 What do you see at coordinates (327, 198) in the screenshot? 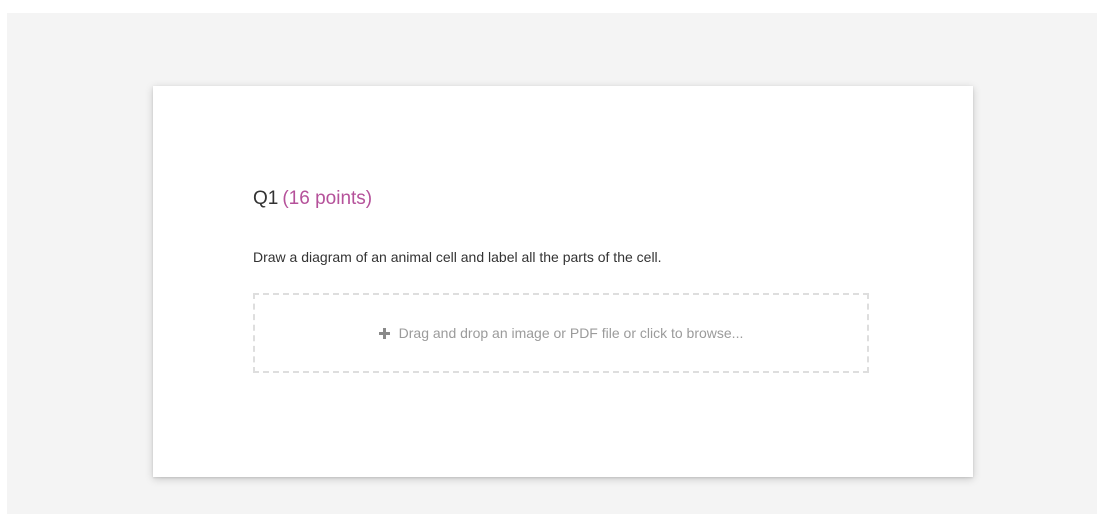
I see `question-points: (16 points)` at bounding box center [327, 198].